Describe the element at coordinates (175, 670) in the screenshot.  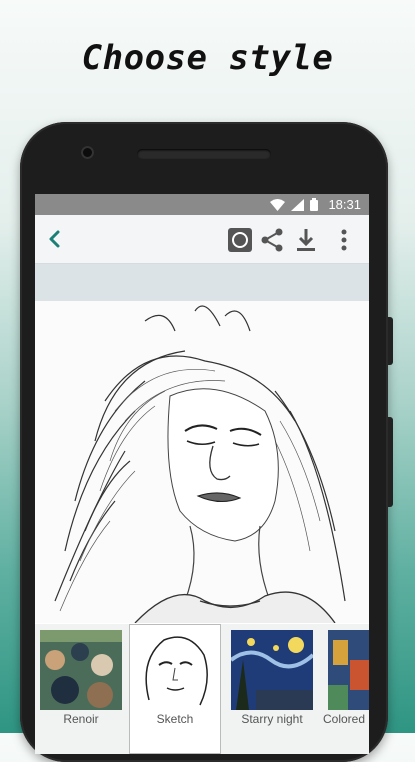
I see `sketch-thumbnail` at that location.